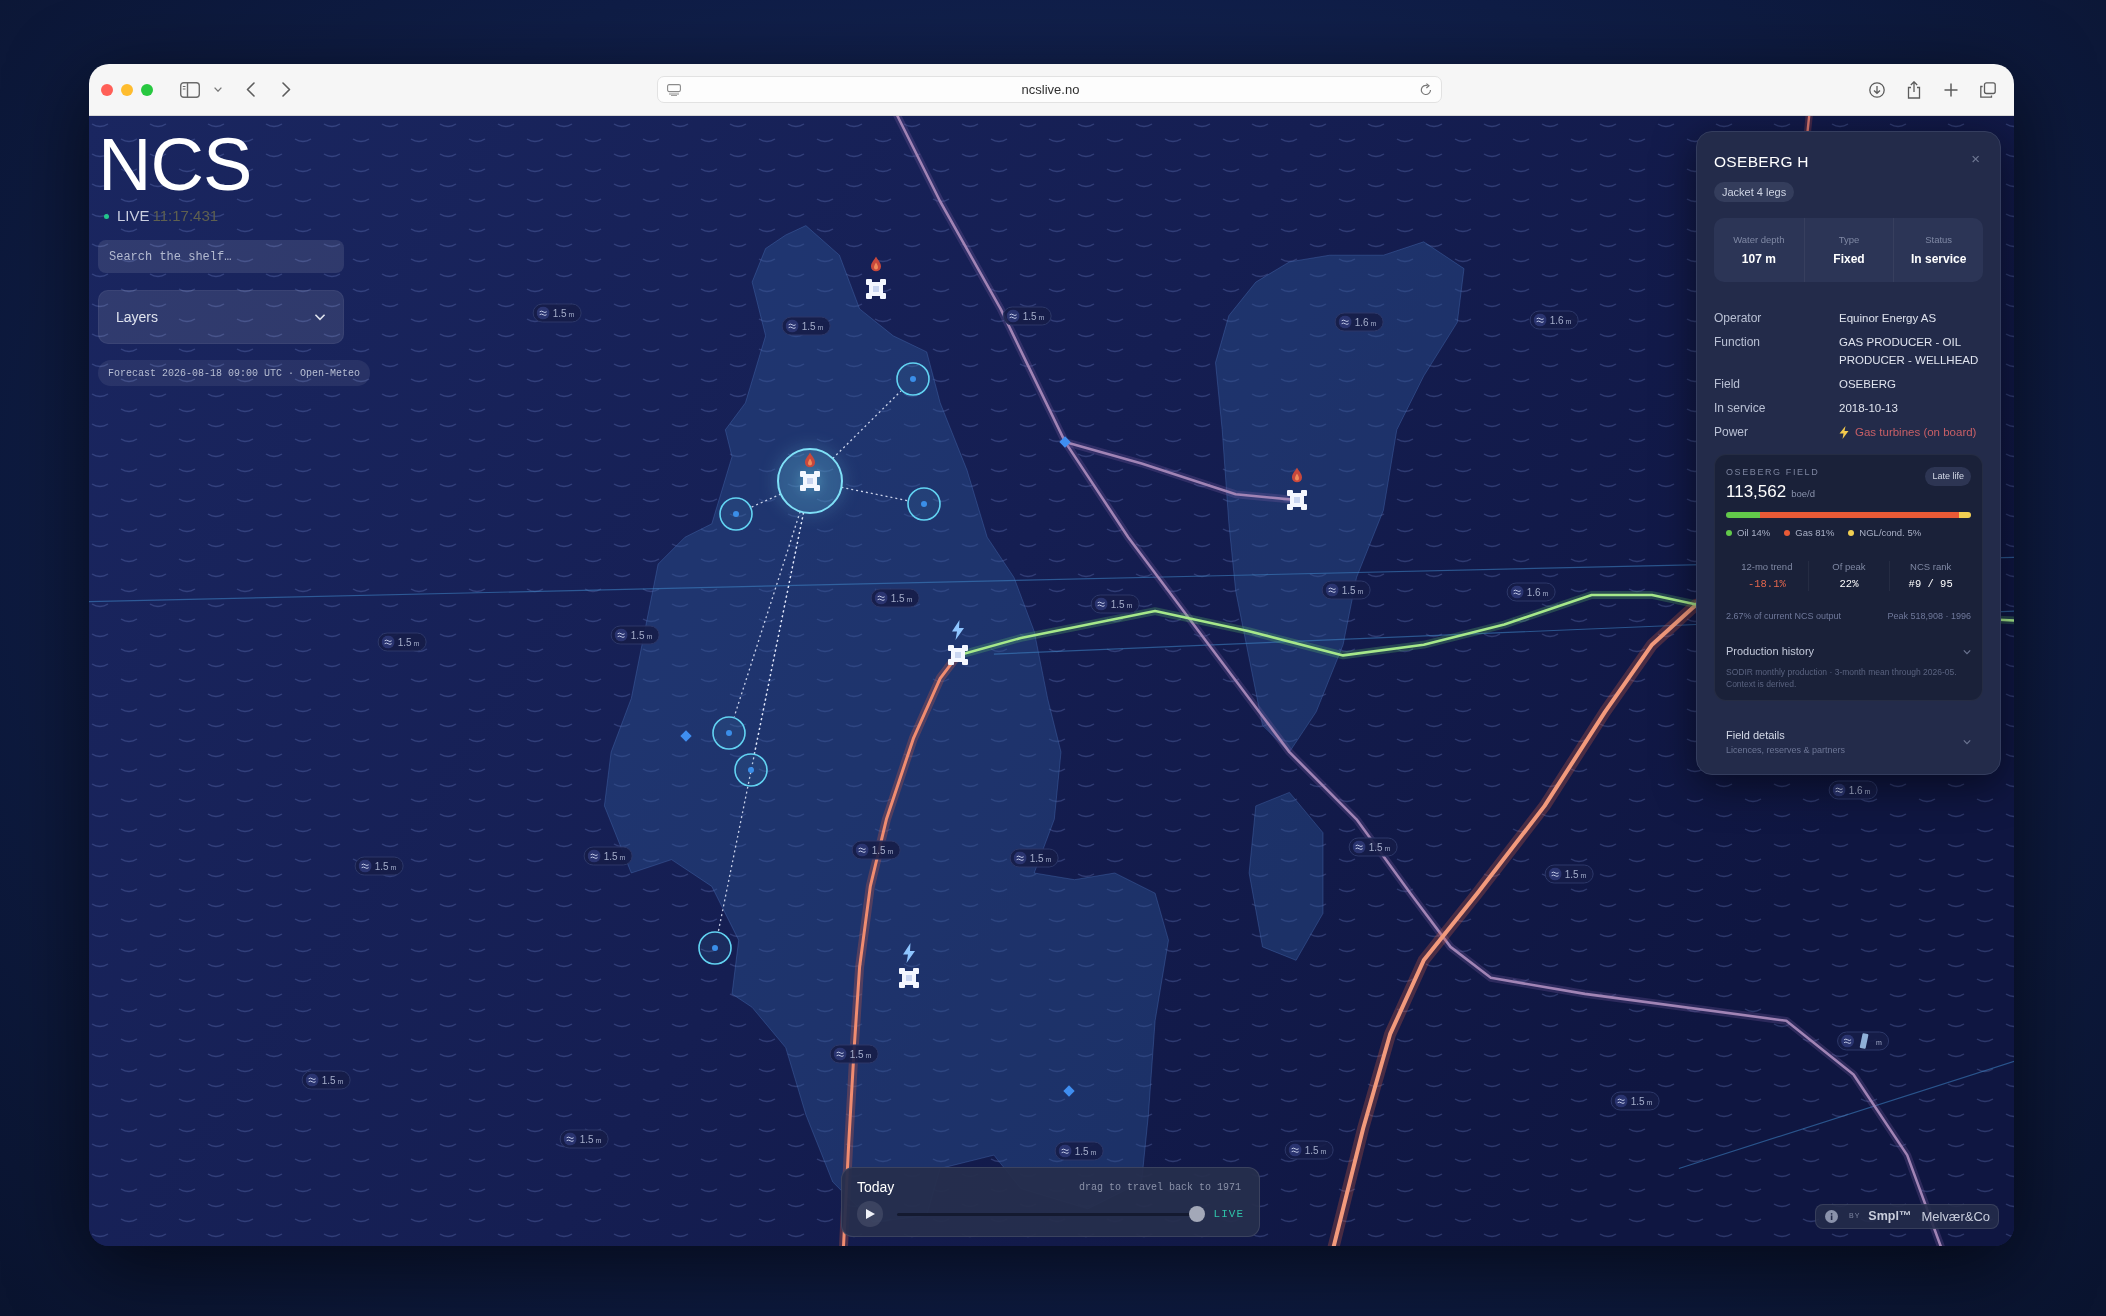 Image resolution: width=2106 pixels, height=1316 pixels. Describe the element at coordinates (185, 216) in the screenshot. I see `live-clock: 11:17:431` at that location.